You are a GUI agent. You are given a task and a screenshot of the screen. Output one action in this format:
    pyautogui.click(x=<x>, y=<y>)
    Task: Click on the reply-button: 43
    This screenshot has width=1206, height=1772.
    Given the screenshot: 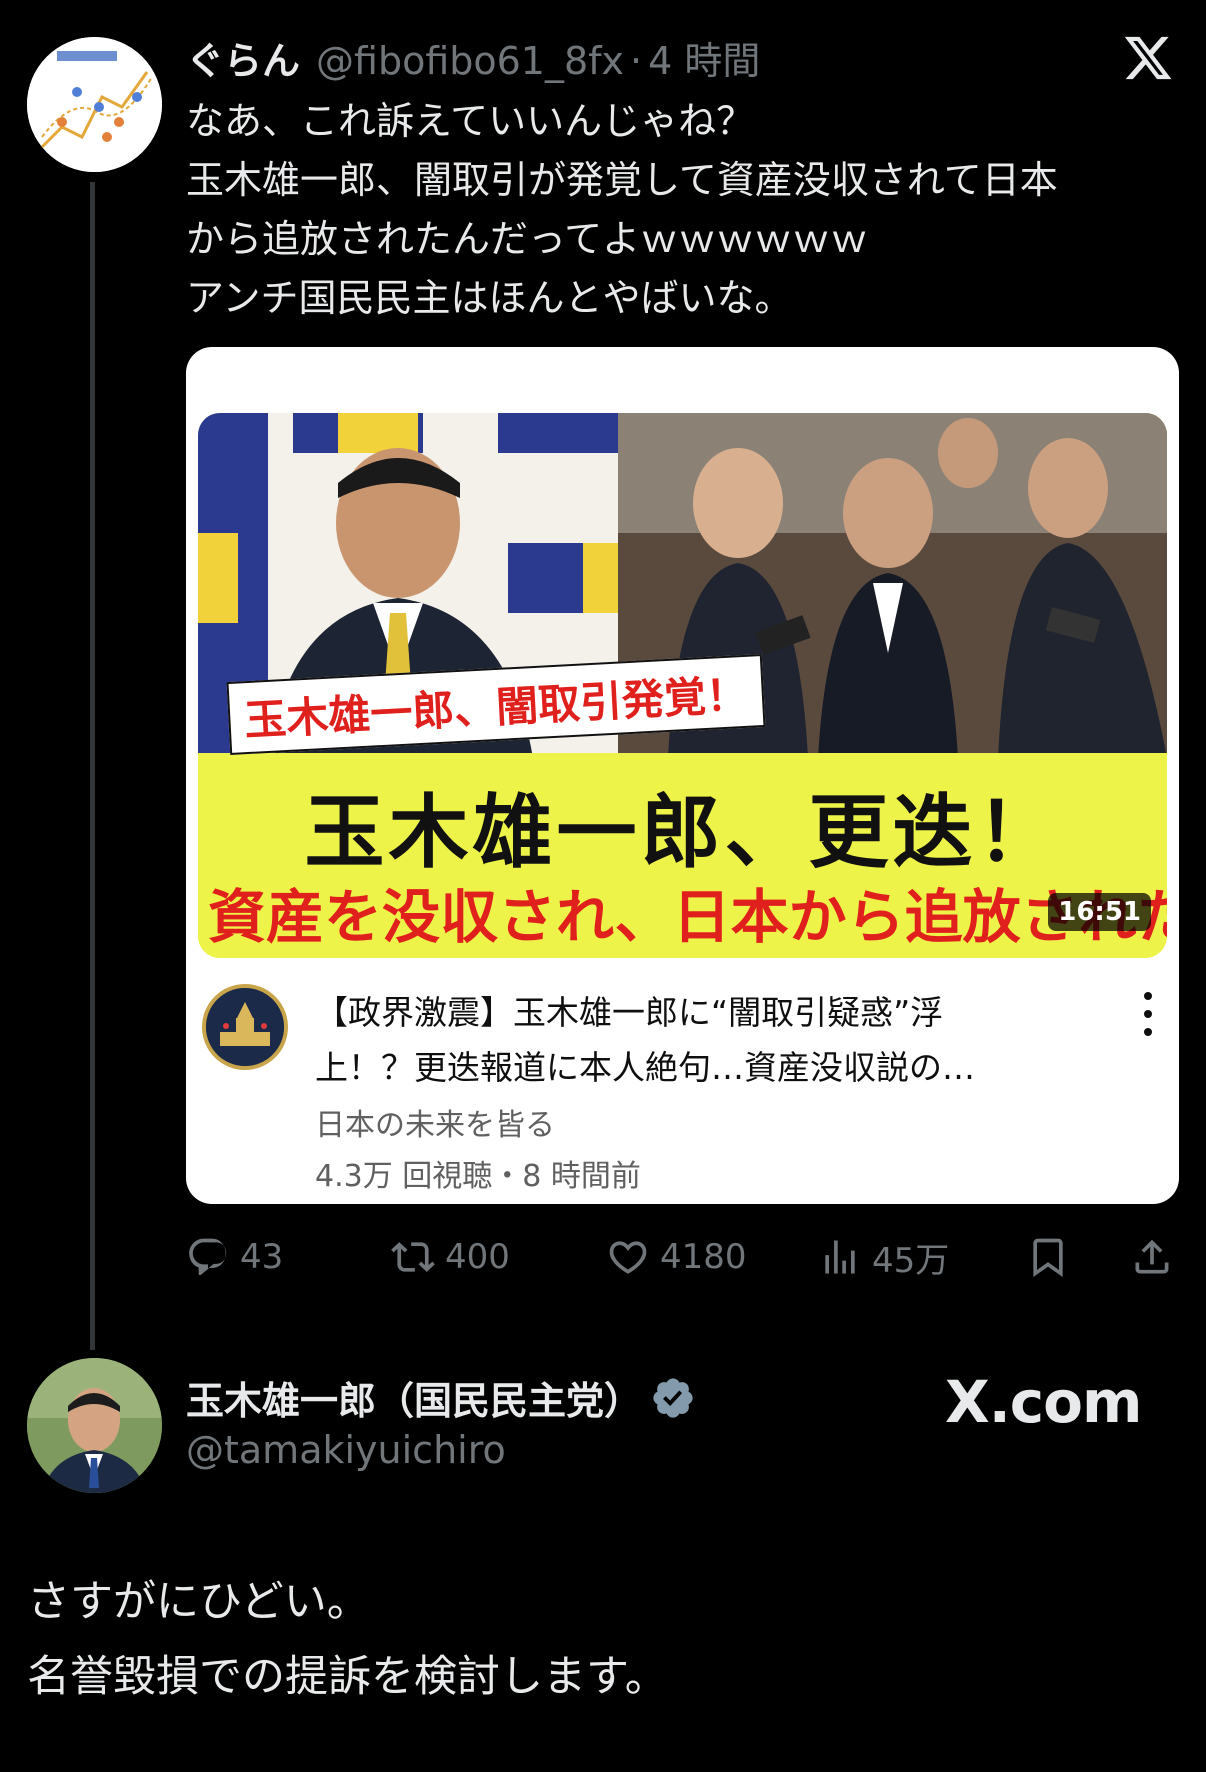 What is the action you would take?
    pyautogui.click(x=234, y=1257)
    